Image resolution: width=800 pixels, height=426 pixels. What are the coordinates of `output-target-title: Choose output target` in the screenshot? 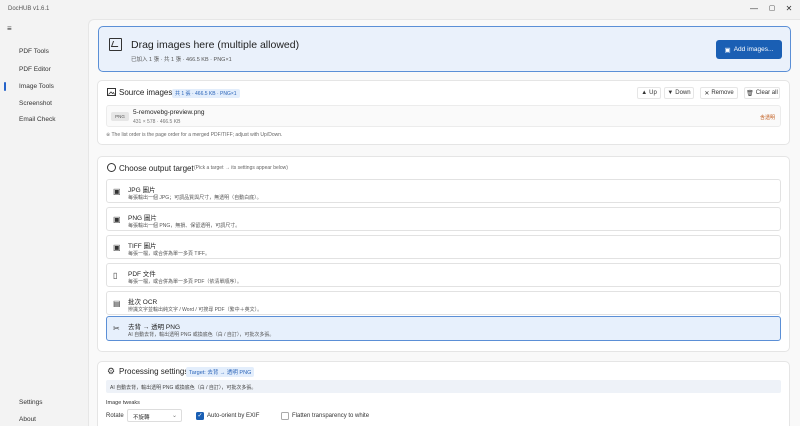 It's located at (156, 168).